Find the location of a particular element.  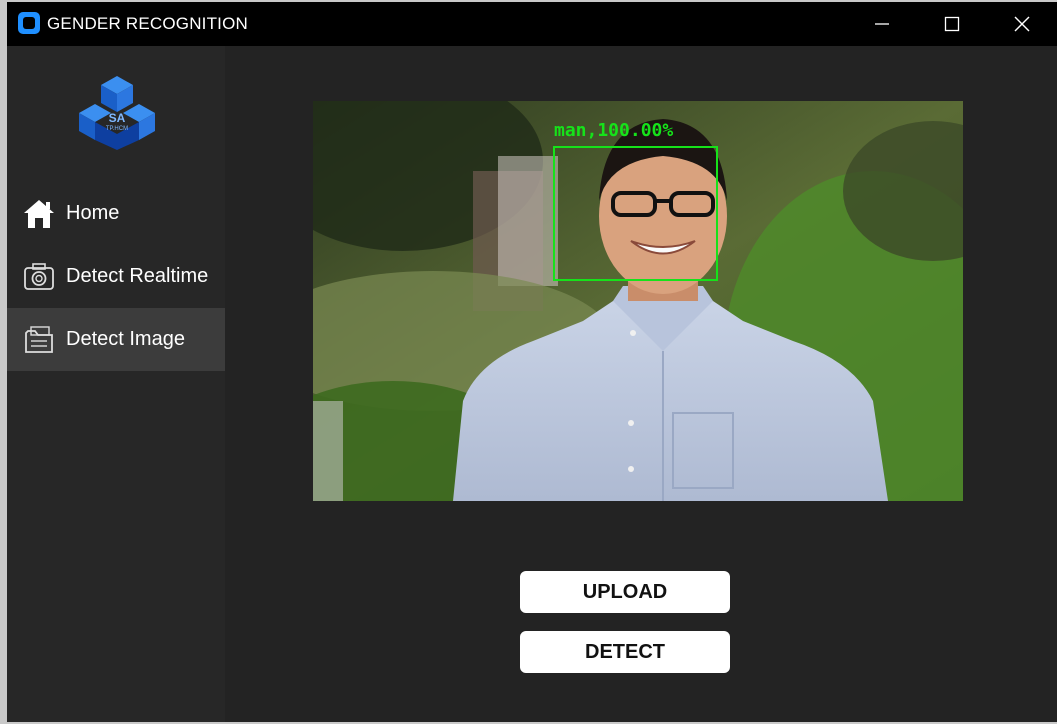

face-bounding-box is located at coordinates (635, 213).